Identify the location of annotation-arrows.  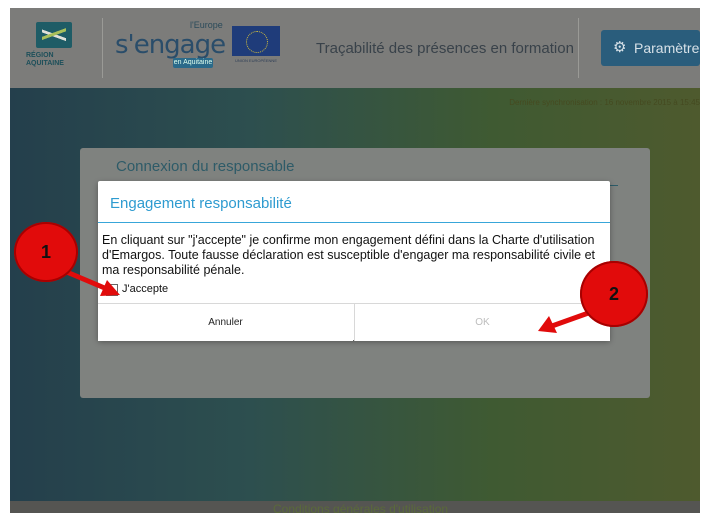
(328, 300).